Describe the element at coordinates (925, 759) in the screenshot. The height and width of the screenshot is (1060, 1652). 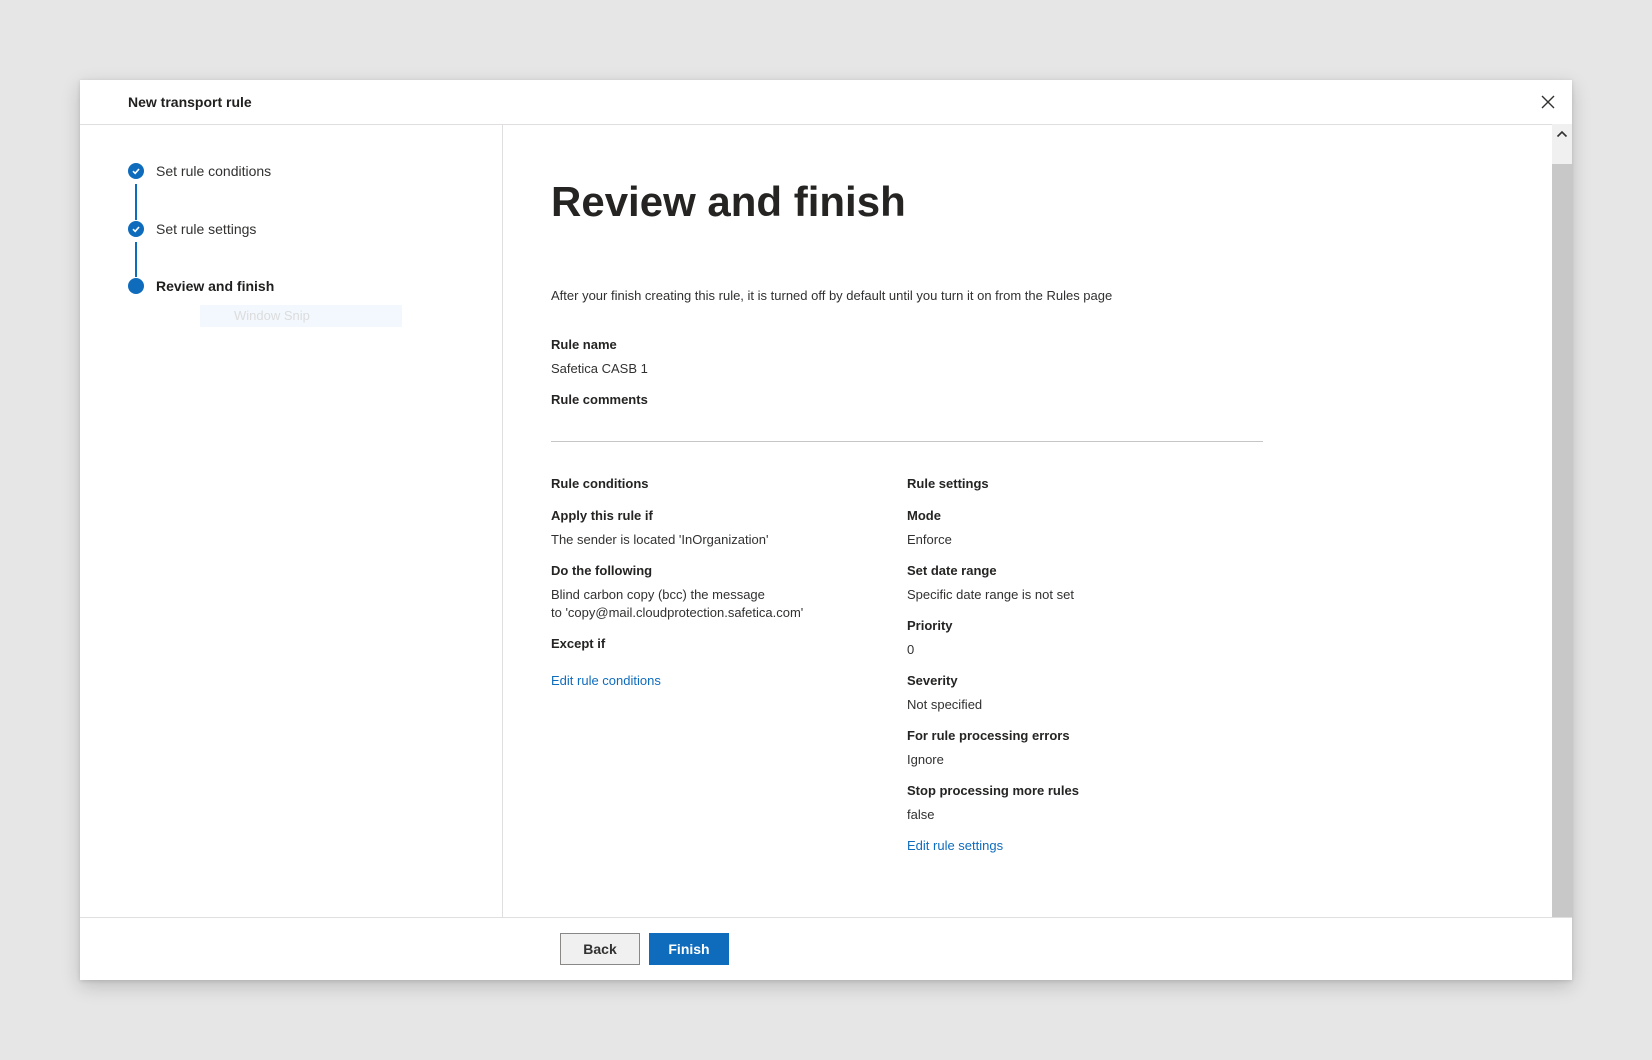
I see `processing-errors-value: Ignore` at that location.